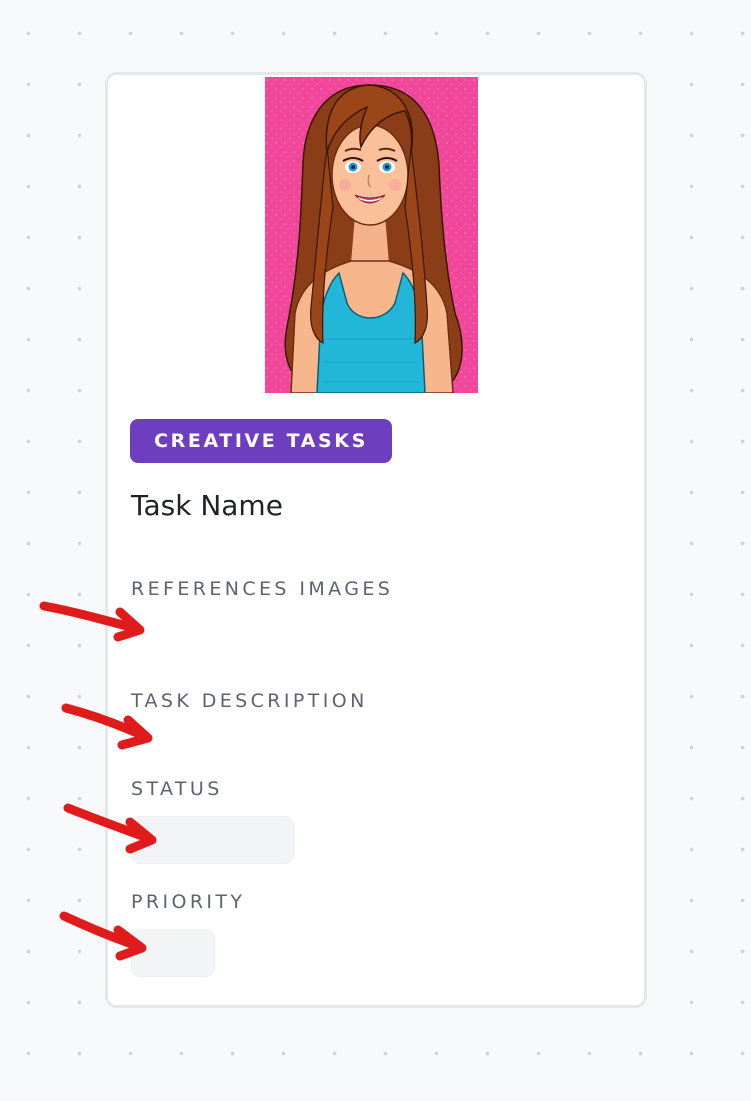  What do you see at coordinates (231, 627) in the screenshot?
I see `references-images-value` at bounding box center [231, 627].